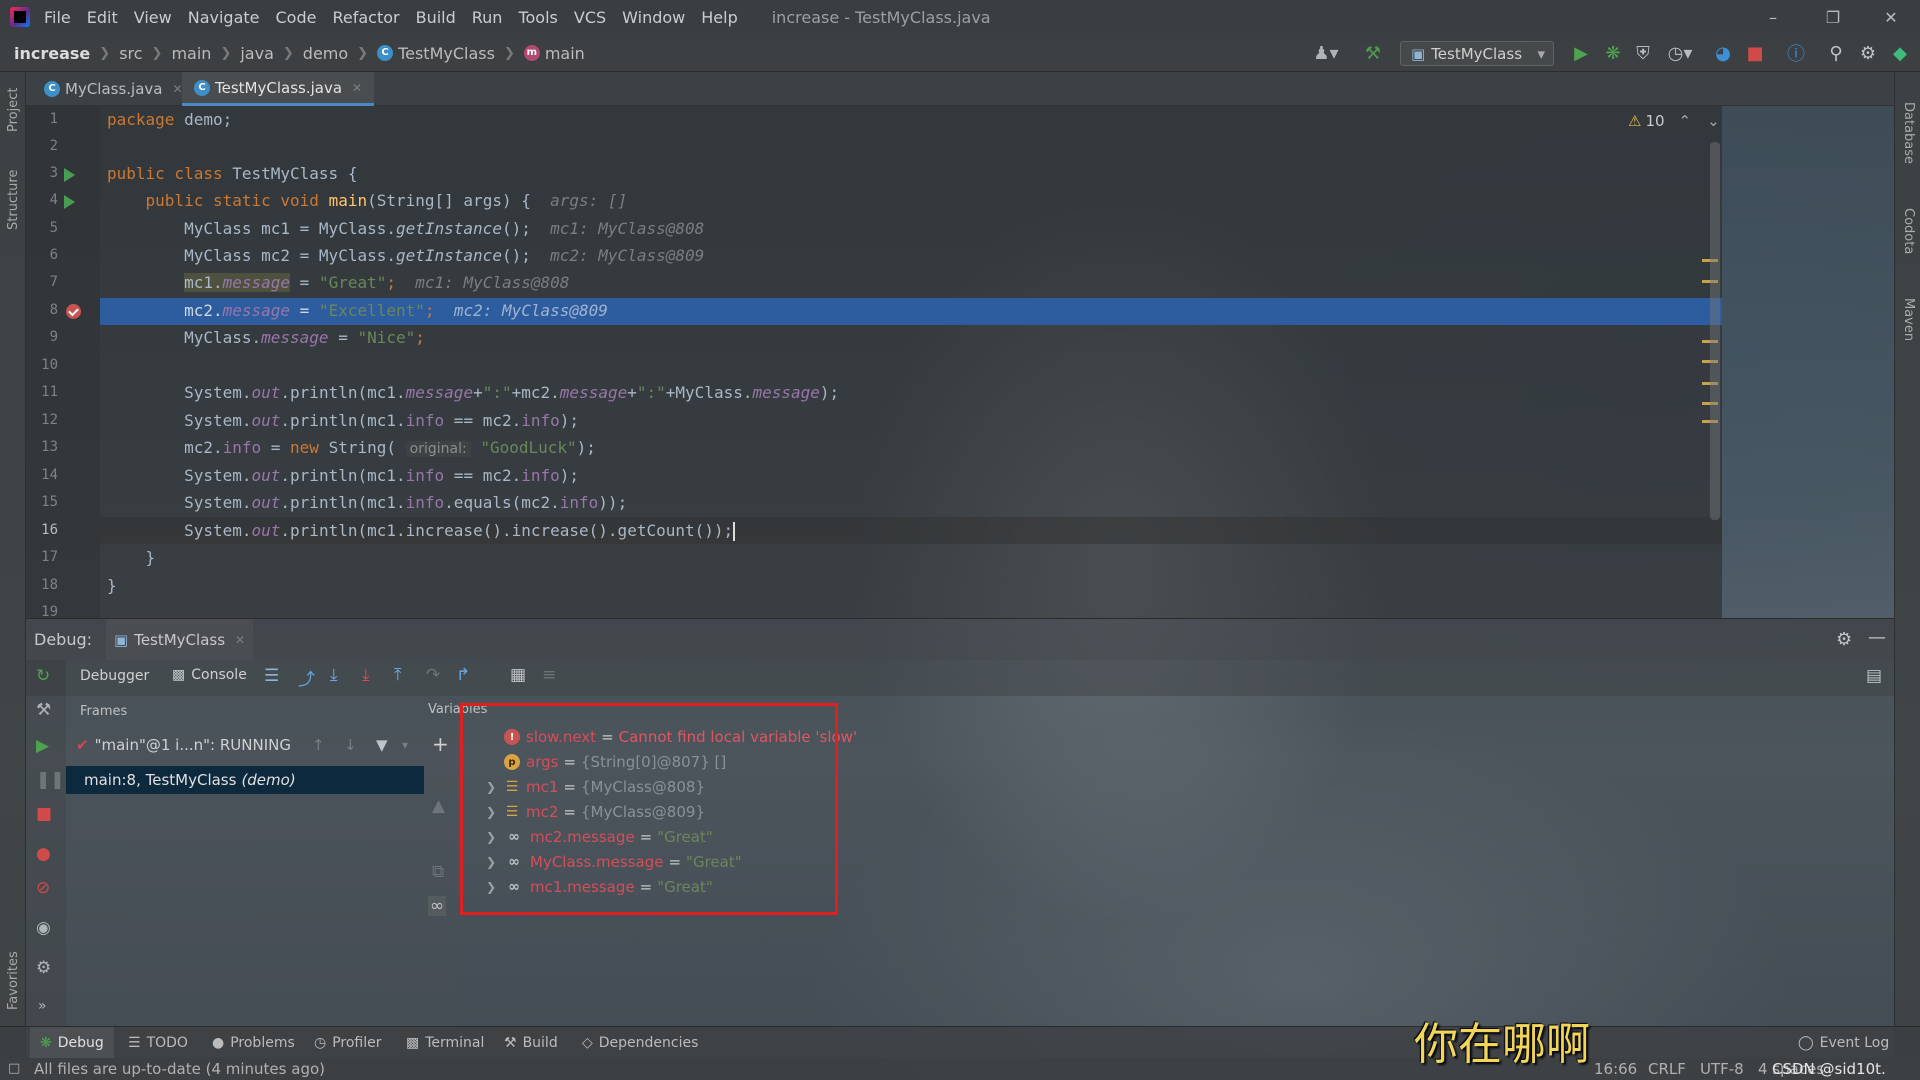  I want to click on tab-dependencies: ◇ Dependencies, so click(640, 1043).